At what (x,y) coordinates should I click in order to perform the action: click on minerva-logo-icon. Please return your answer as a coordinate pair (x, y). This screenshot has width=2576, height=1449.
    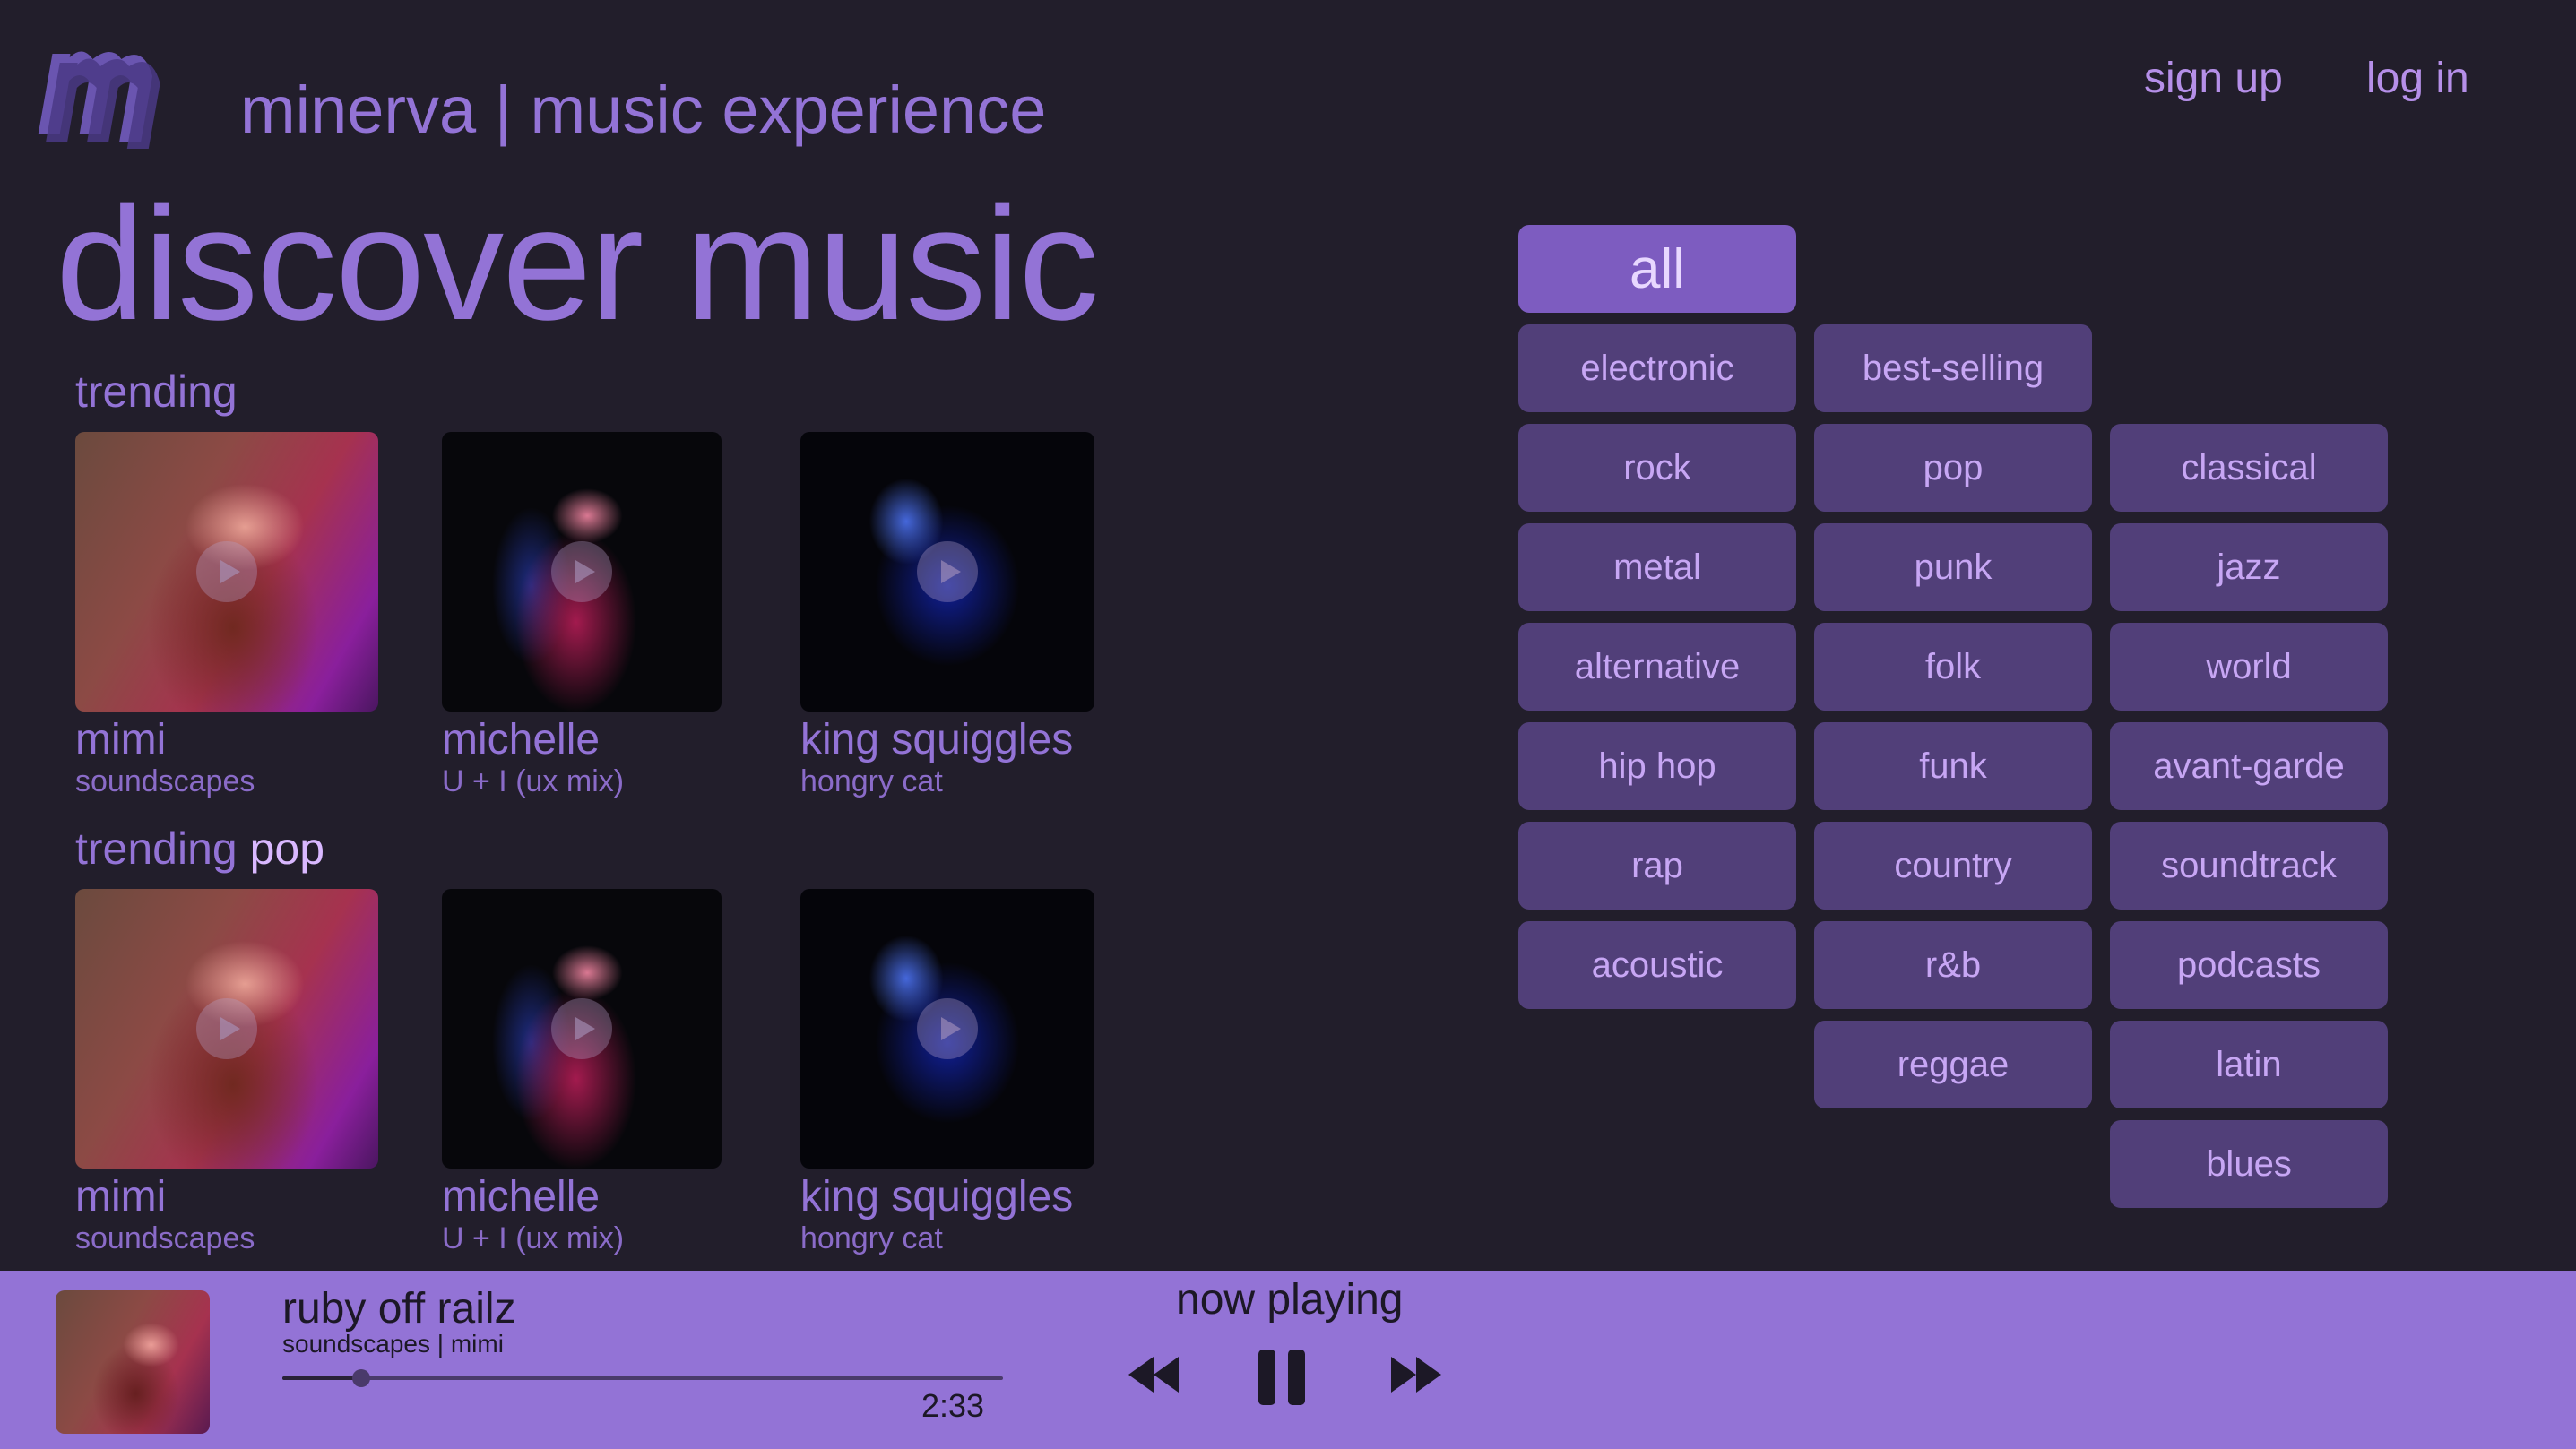
    Looking at the image, I should click on (114, 103).